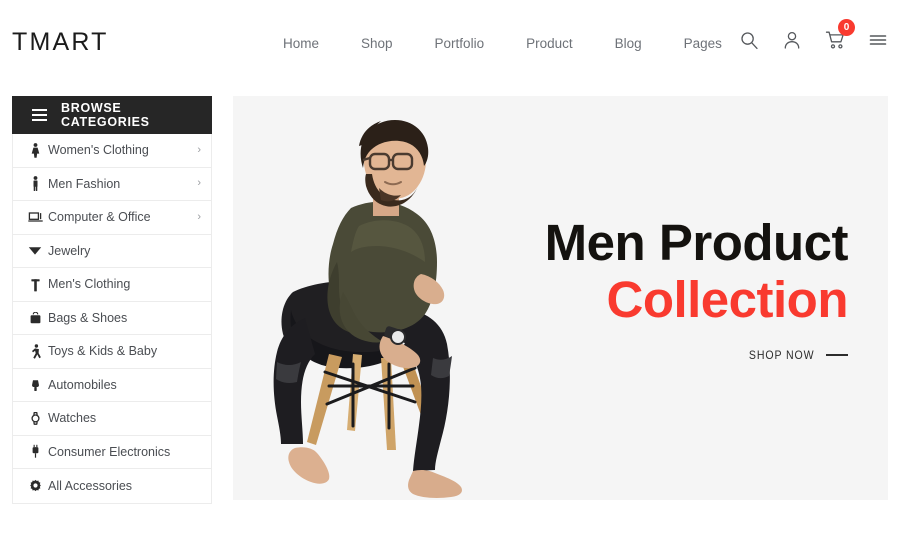 Image resolution: width=900 pixels, height=560 pixels. I want to click on sidebar-item-label: Watches, so click(72, 418).